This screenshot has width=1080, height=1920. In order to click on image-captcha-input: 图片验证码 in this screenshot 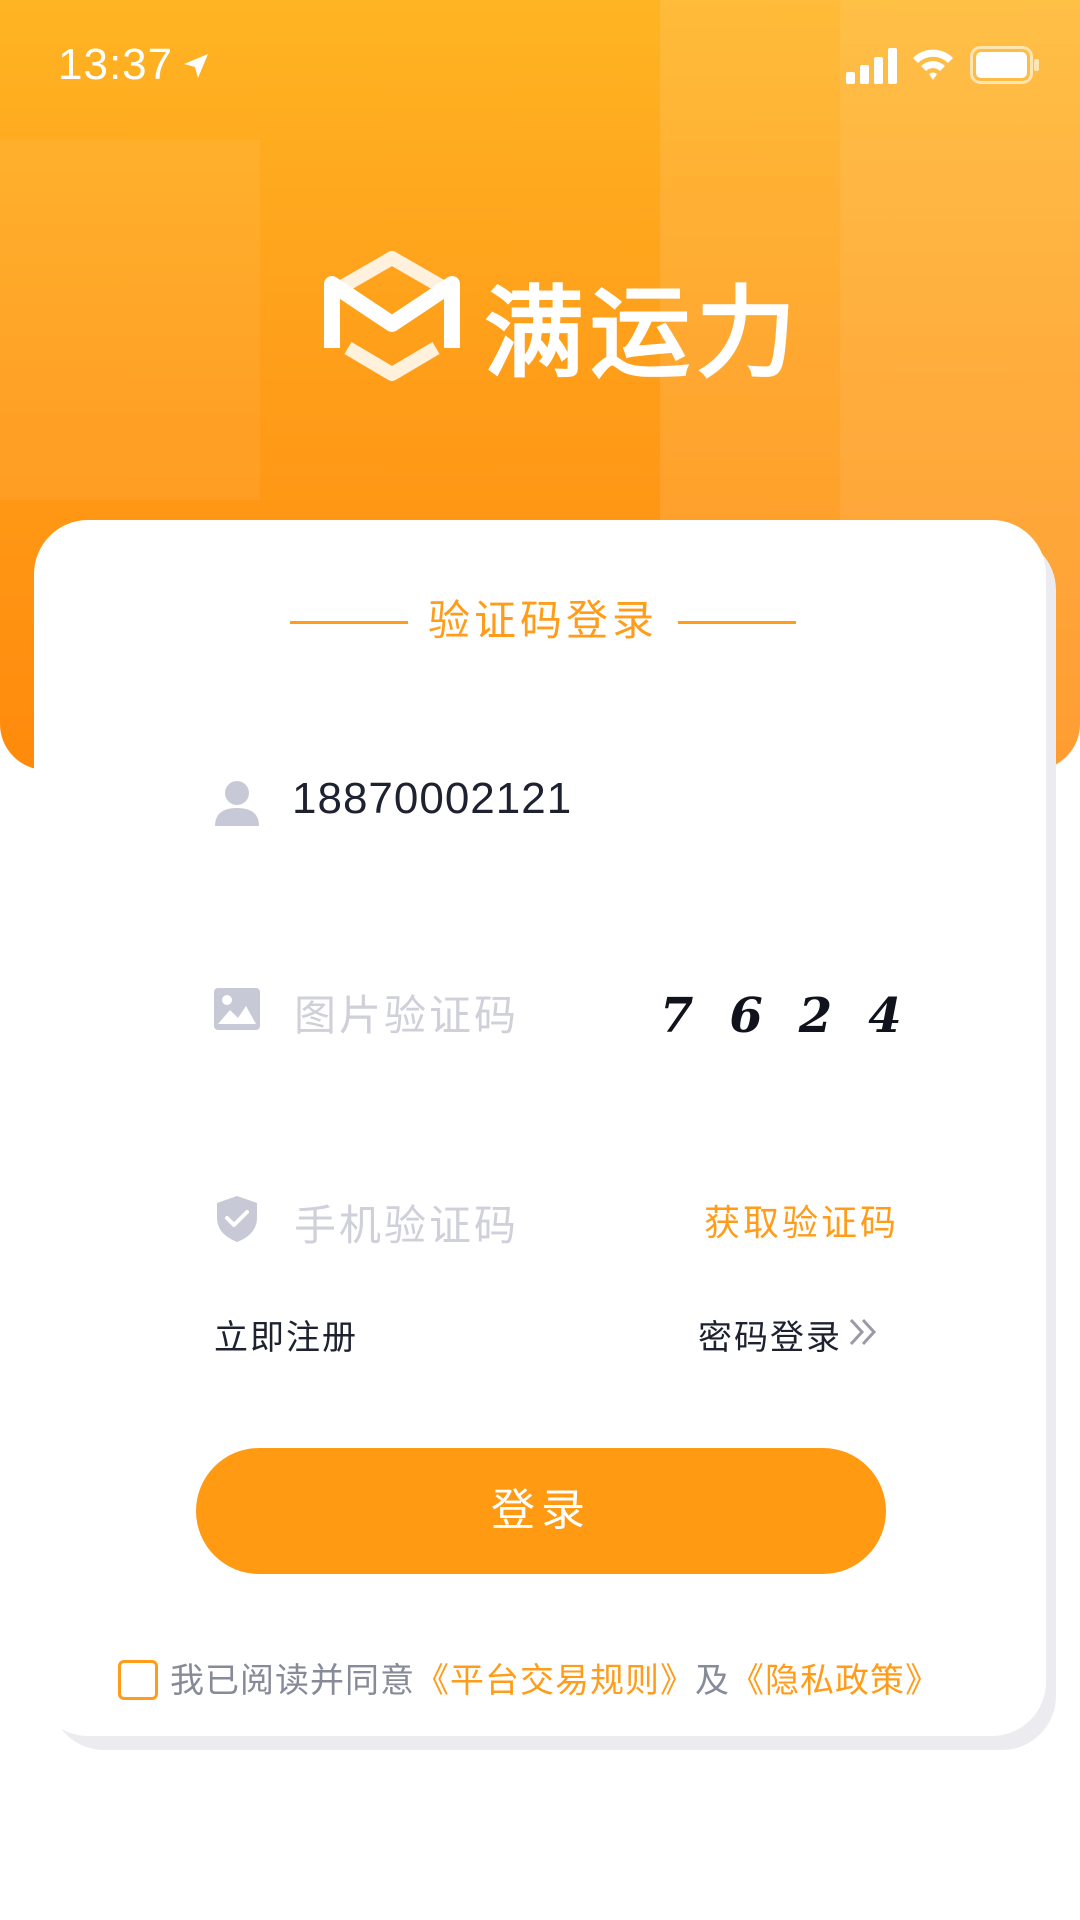, I will do `click(406, 1012)`.